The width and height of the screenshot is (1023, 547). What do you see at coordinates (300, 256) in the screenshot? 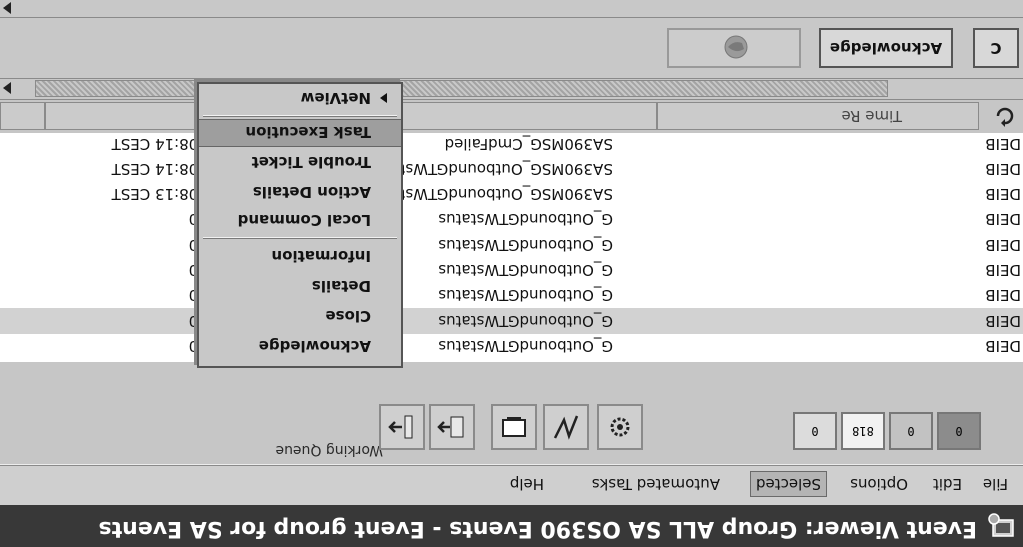
I see `menu-item-information: Information` at bounding box center [300, 256].